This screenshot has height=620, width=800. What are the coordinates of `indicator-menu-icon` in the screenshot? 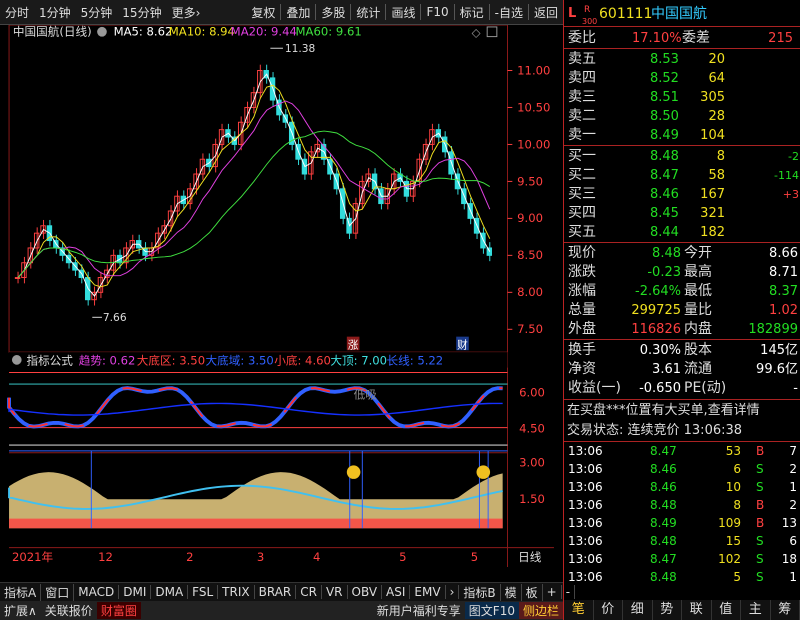 It's located at (16, 360).